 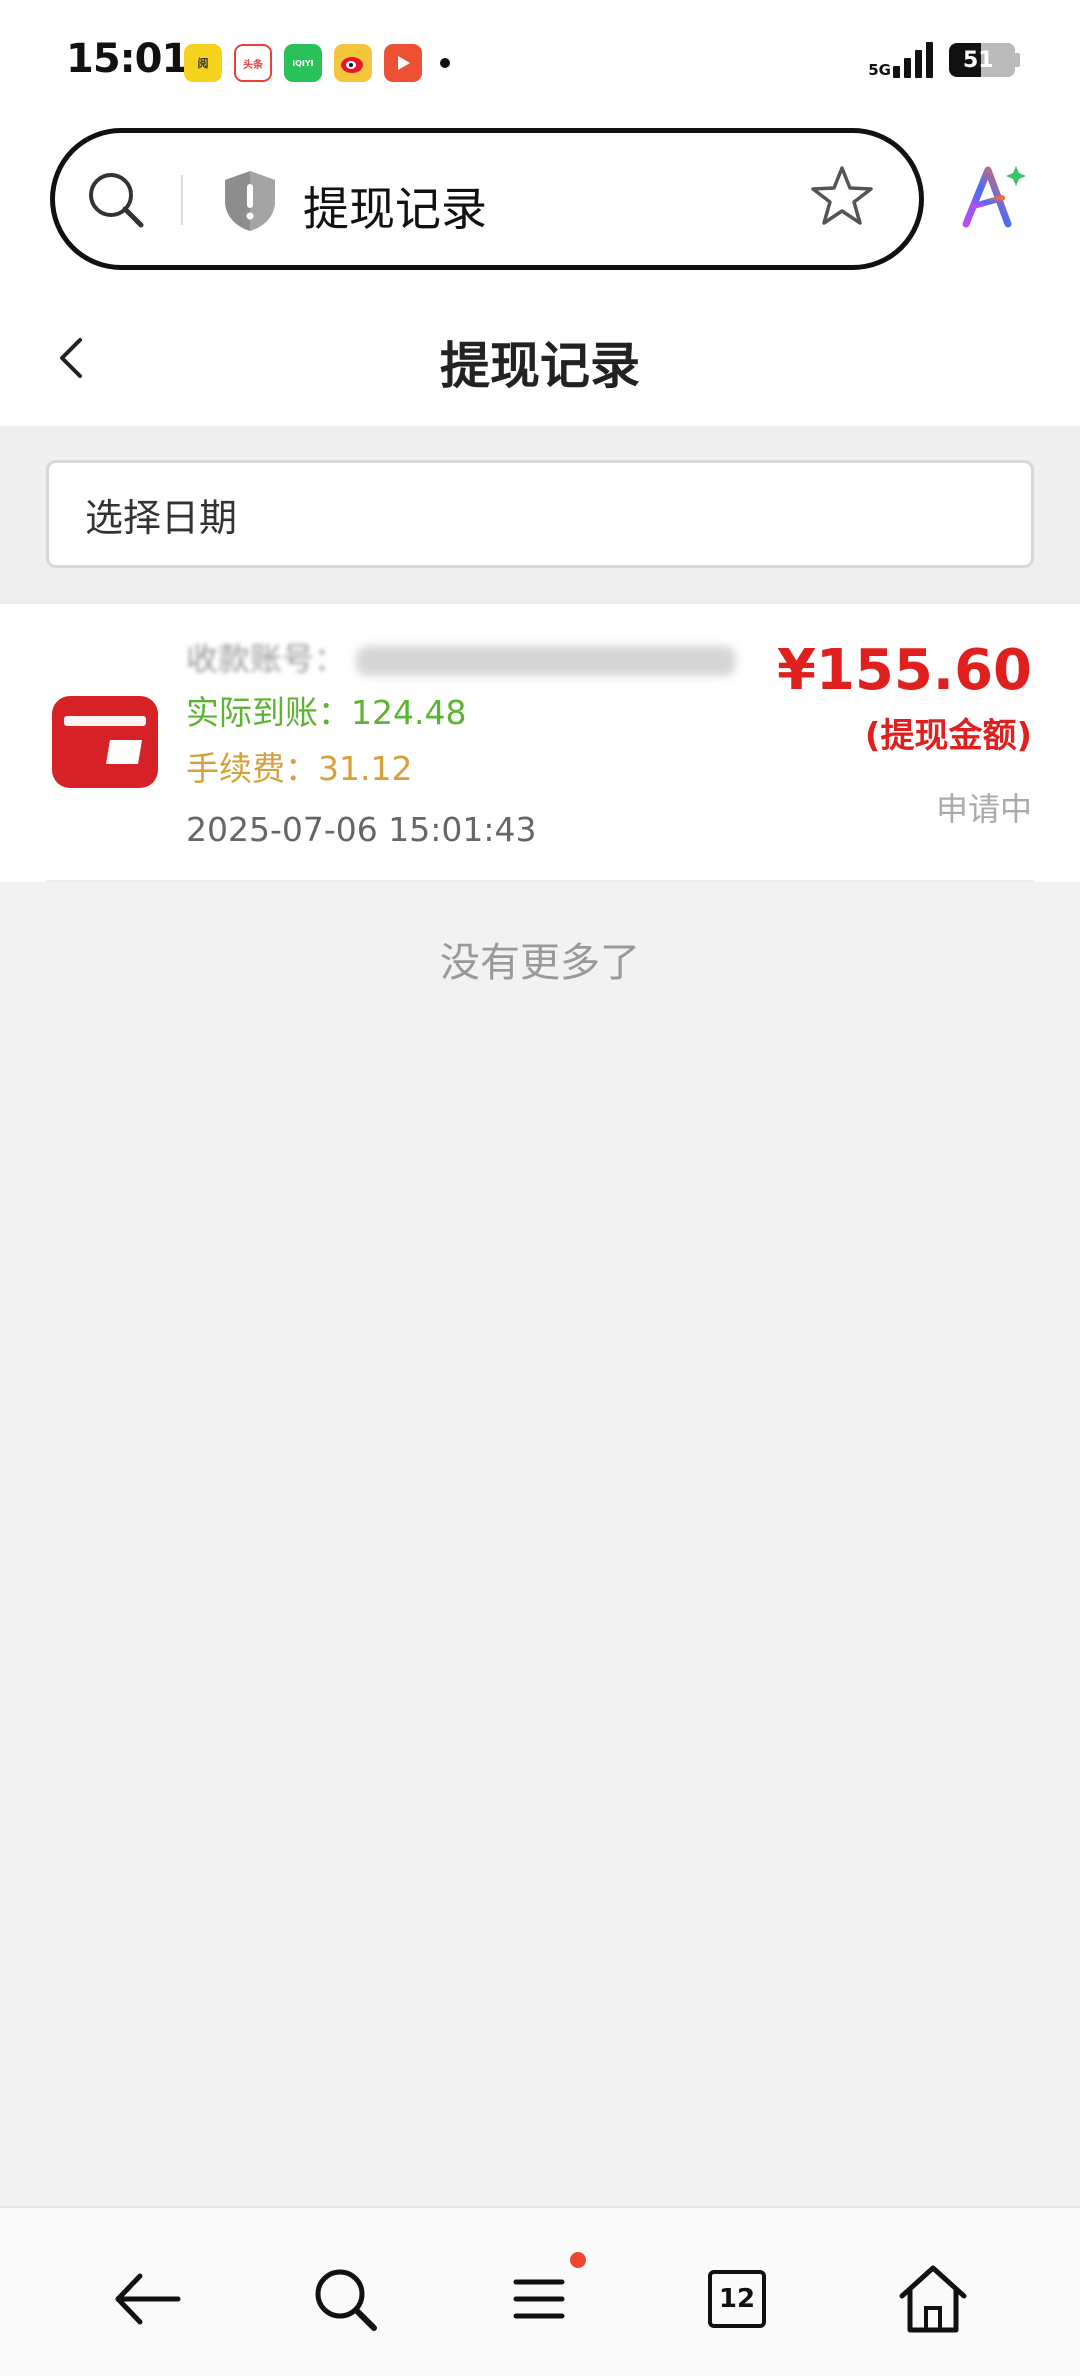 I want to click on address-divider, so click(x=182, y=200).